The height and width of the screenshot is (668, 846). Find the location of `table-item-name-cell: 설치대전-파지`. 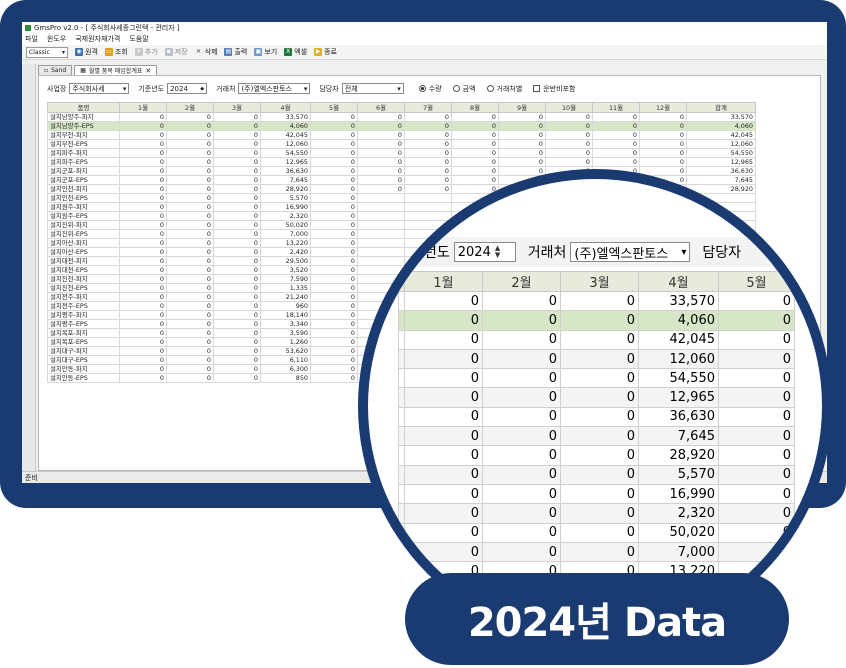

table-item-name-cell: 설치대전-파지 is located at coordinates (83, 261).